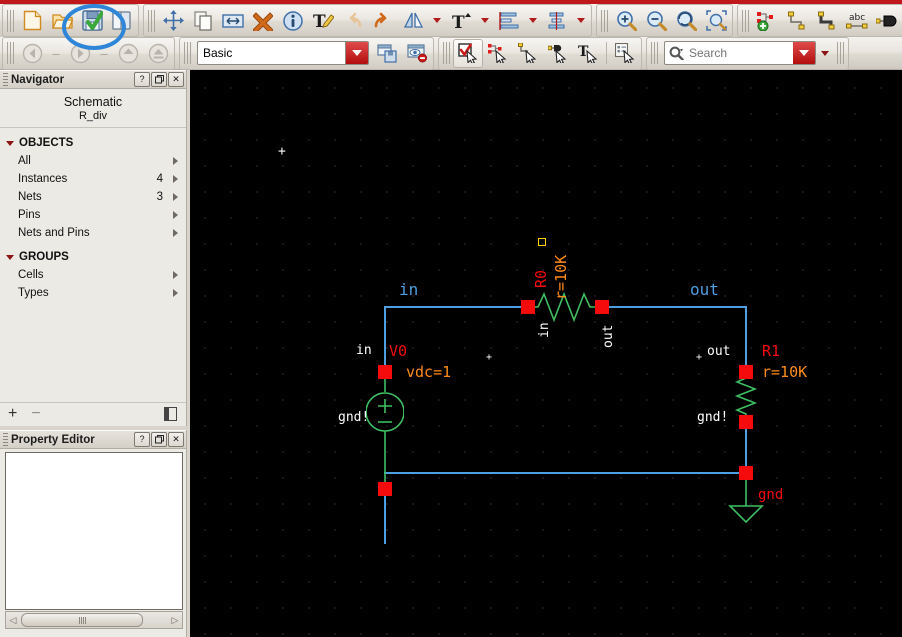 Image resolution: width=902 pixels, height=637 pixels. What do you see at coordinates (468, 53) in the screenshot?
I see `select-check-cursor-icon` at bounding box center [468, 53].